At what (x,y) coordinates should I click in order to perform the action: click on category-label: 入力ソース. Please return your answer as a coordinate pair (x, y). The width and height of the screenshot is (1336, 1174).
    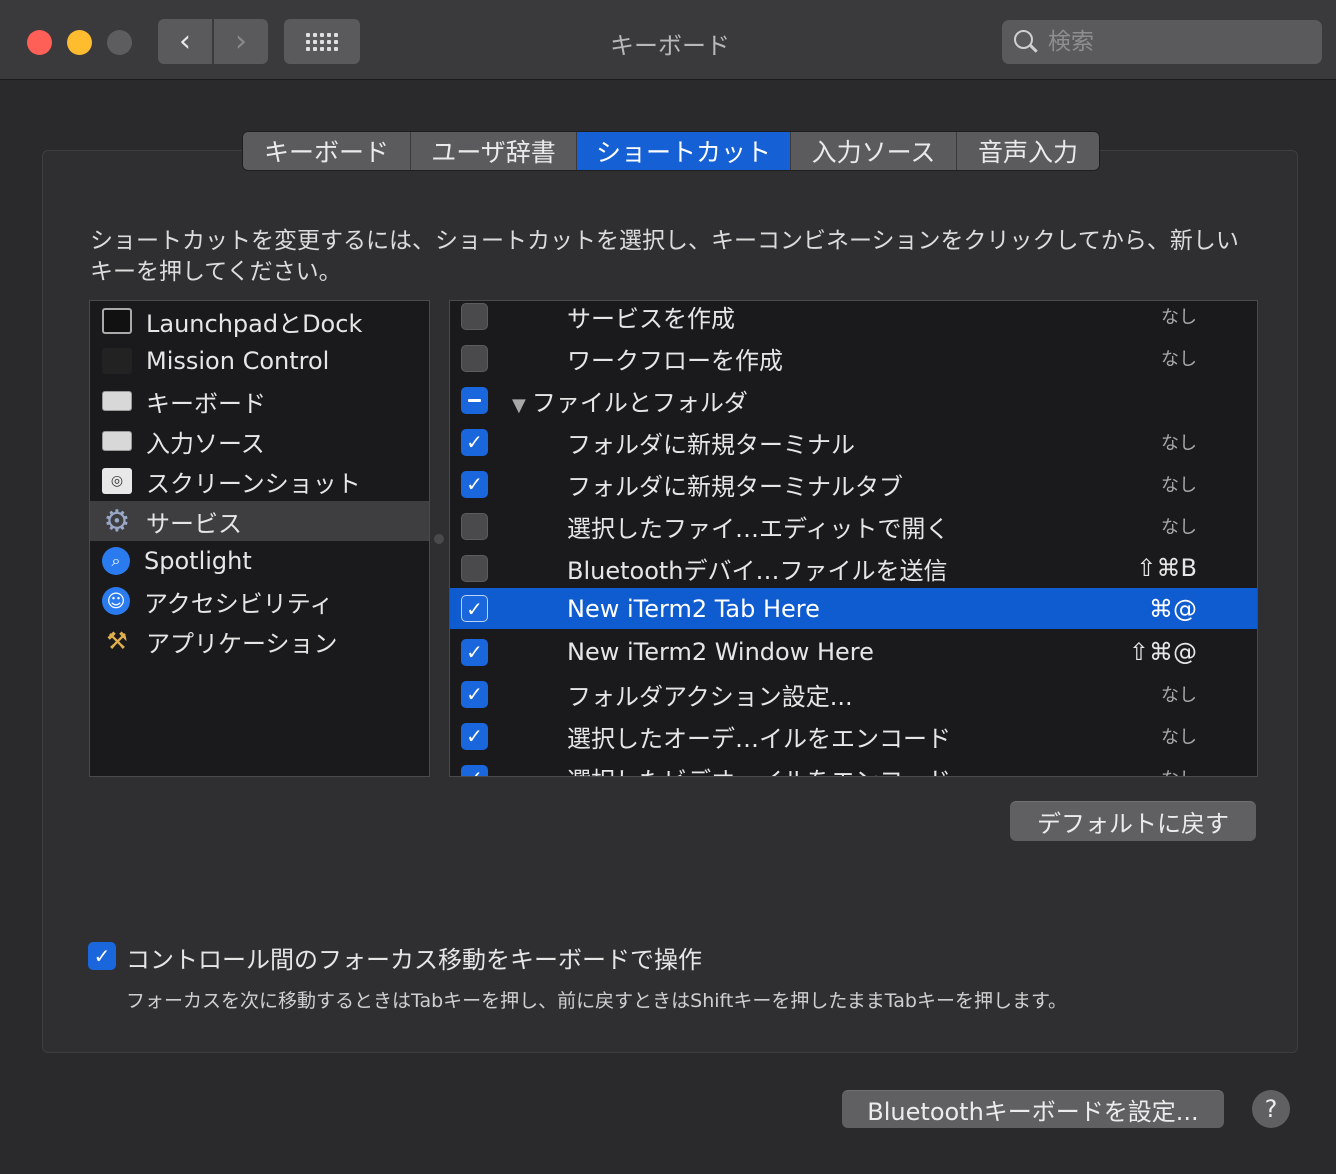
    Looking at the image, I should click on (205, 443).